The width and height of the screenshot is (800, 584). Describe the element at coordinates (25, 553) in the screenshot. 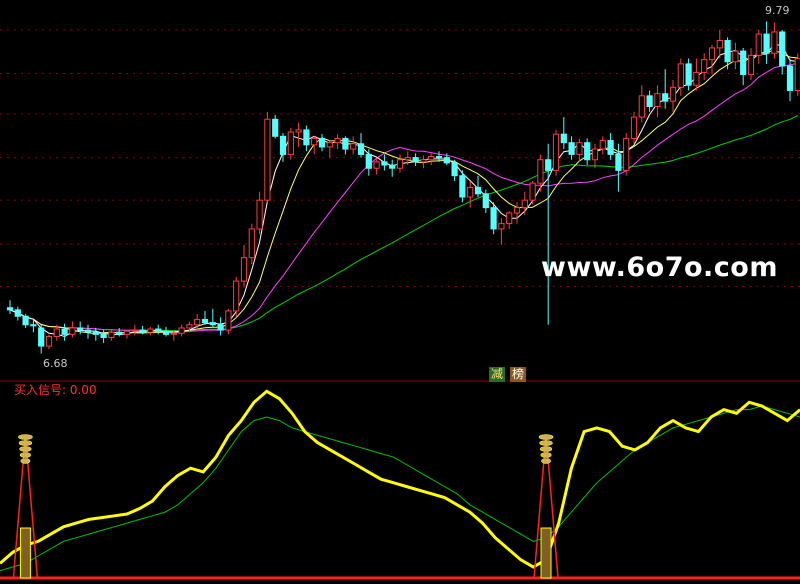

I see `buy-column` at that location.